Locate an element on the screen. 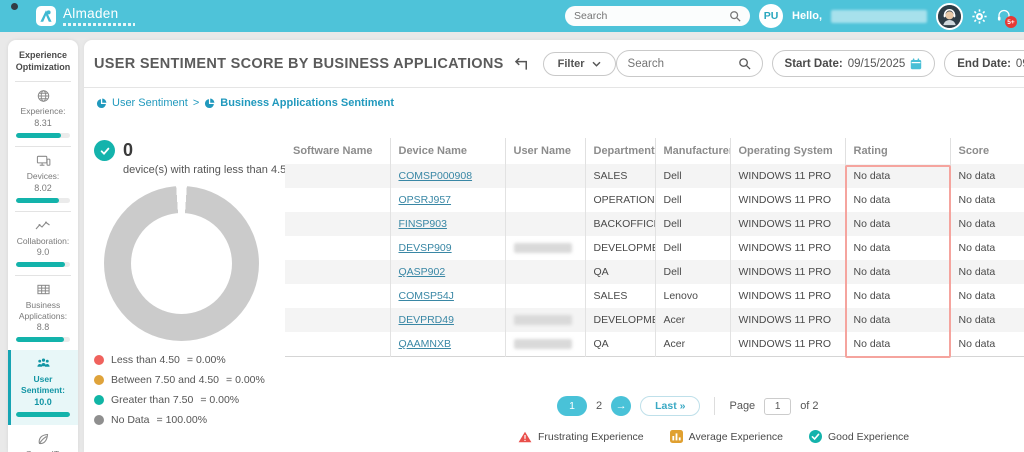 The height and width of the screenshot is (452, 1024). legend-label: Good Experience is located at coordinates (869, 436).